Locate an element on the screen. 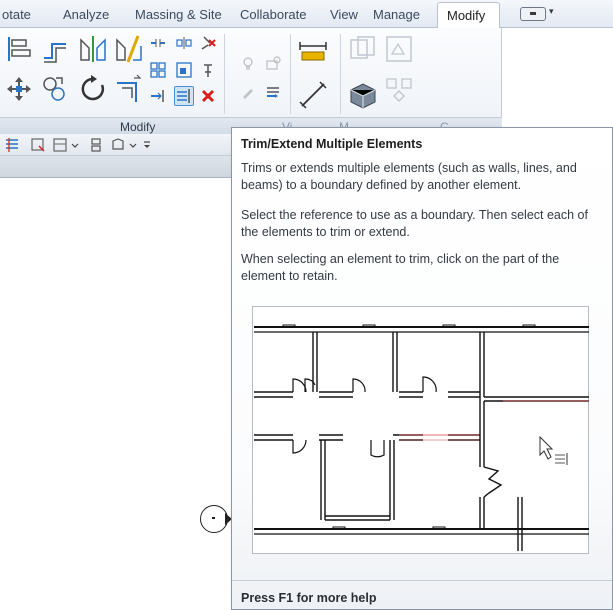 The width and height of the screenshot is (613, 610). tooltip-help-hint: Press F1 for more help is located at coordinates (309, 598).